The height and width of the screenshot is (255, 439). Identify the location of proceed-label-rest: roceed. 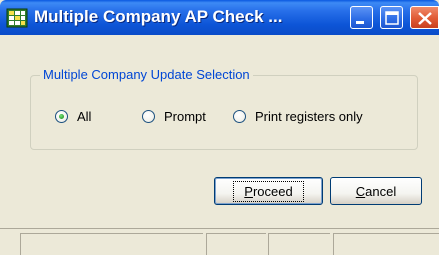
(272, 191).